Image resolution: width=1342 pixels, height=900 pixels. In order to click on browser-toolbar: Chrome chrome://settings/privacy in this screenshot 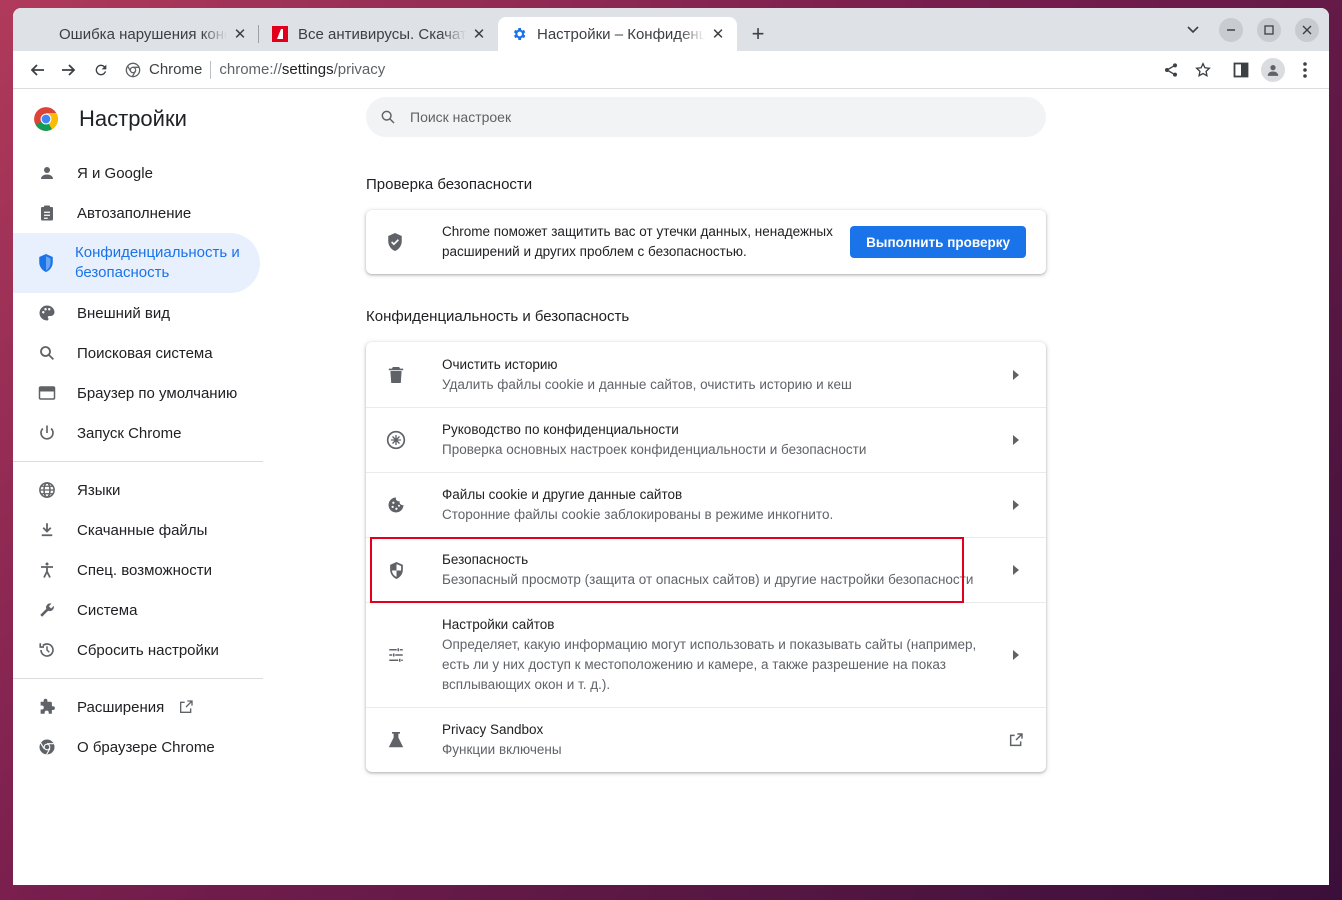, I will do `click(671, 70)`.